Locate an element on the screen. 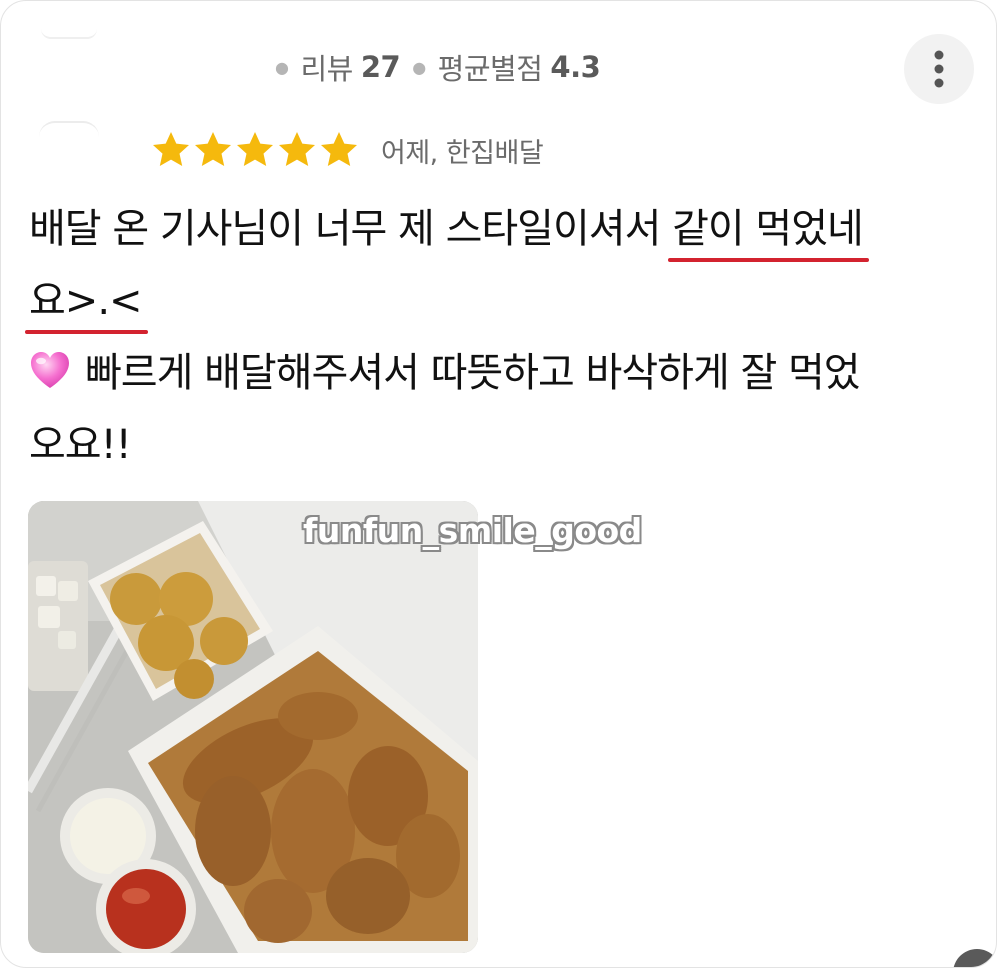 This screenshot has height=968, width=997. average-rating: 4.3 is located at coordinates (575, 67).